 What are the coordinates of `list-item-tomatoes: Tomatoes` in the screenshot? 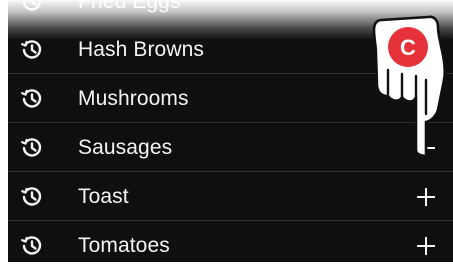 It's located at (230, 242).